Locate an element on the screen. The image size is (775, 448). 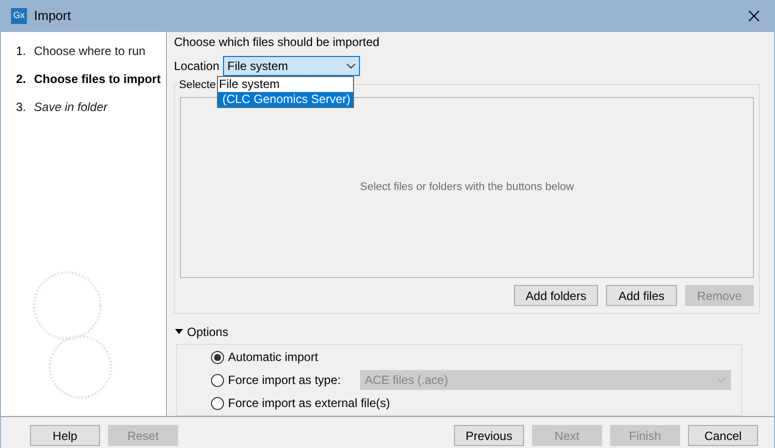
wizard-step: Choose files to import is located at coordinates (97, 79).